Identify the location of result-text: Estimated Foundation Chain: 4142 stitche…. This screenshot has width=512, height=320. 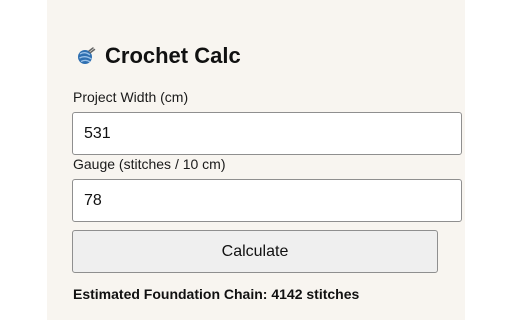
(216, 294).